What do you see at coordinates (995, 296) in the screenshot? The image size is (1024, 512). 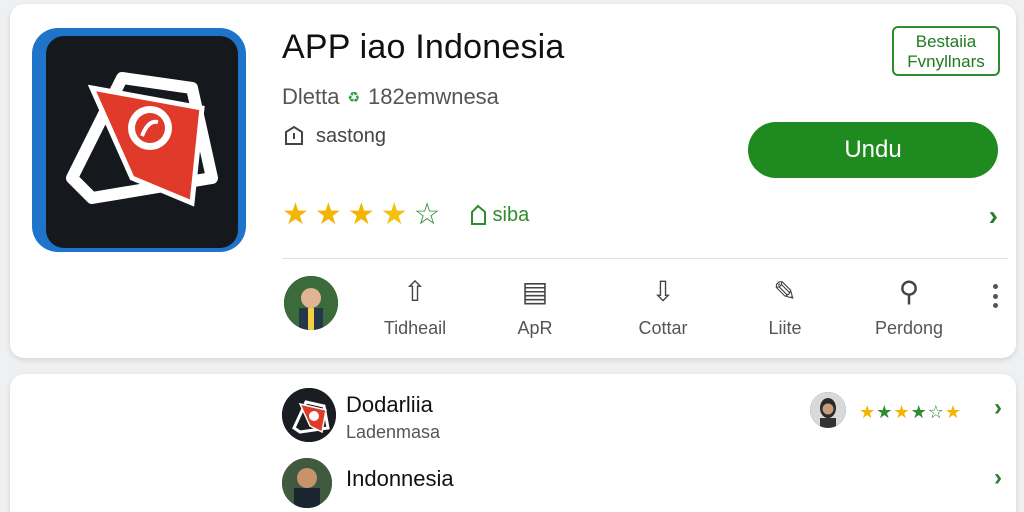 I see `more-options-icon` at bounding box center [995, 296].